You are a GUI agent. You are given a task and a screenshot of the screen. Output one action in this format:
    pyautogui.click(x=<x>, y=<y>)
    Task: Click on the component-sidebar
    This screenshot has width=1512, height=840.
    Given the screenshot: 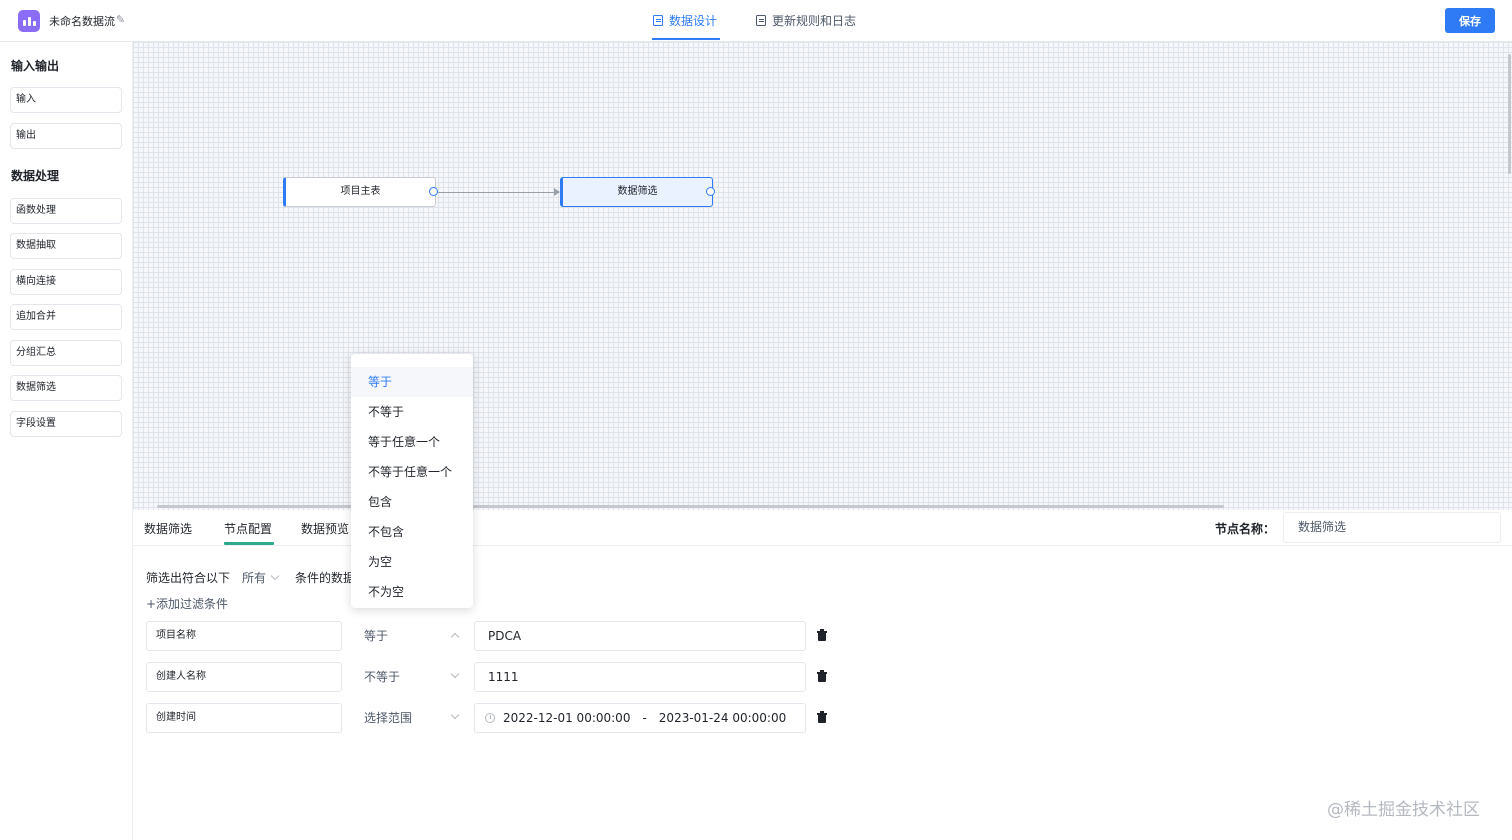 What is the action you would take?
    pyautogui.click(x=66, y=441)
    